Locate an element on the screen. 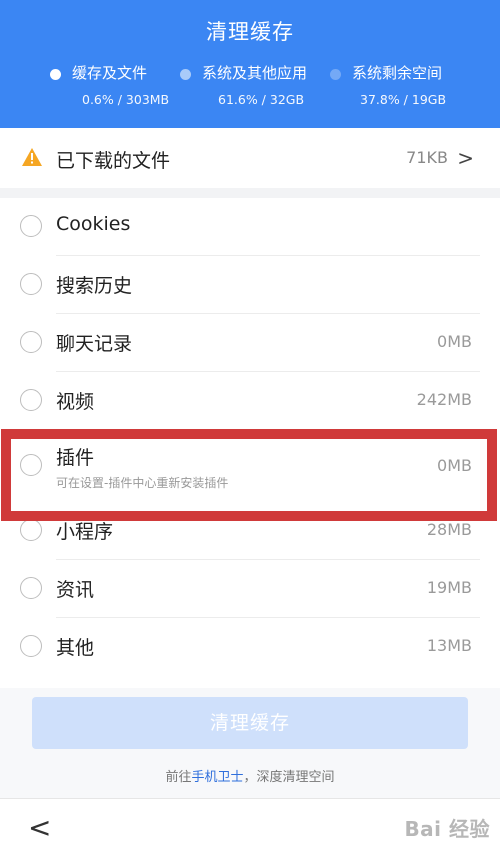 This screenshot has height=857, width=500. downloaded-files-label: 已下载的文件 is located at coordinates (113, 161).